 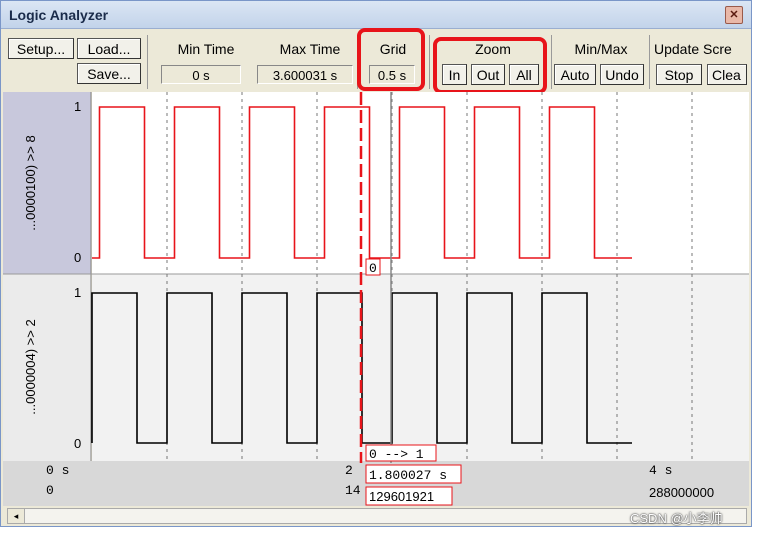 What do you see at coordinates (408, 475) in the screenshot?
I see `cursor-time: 1.800027 s` at bounding box center [408, 475].